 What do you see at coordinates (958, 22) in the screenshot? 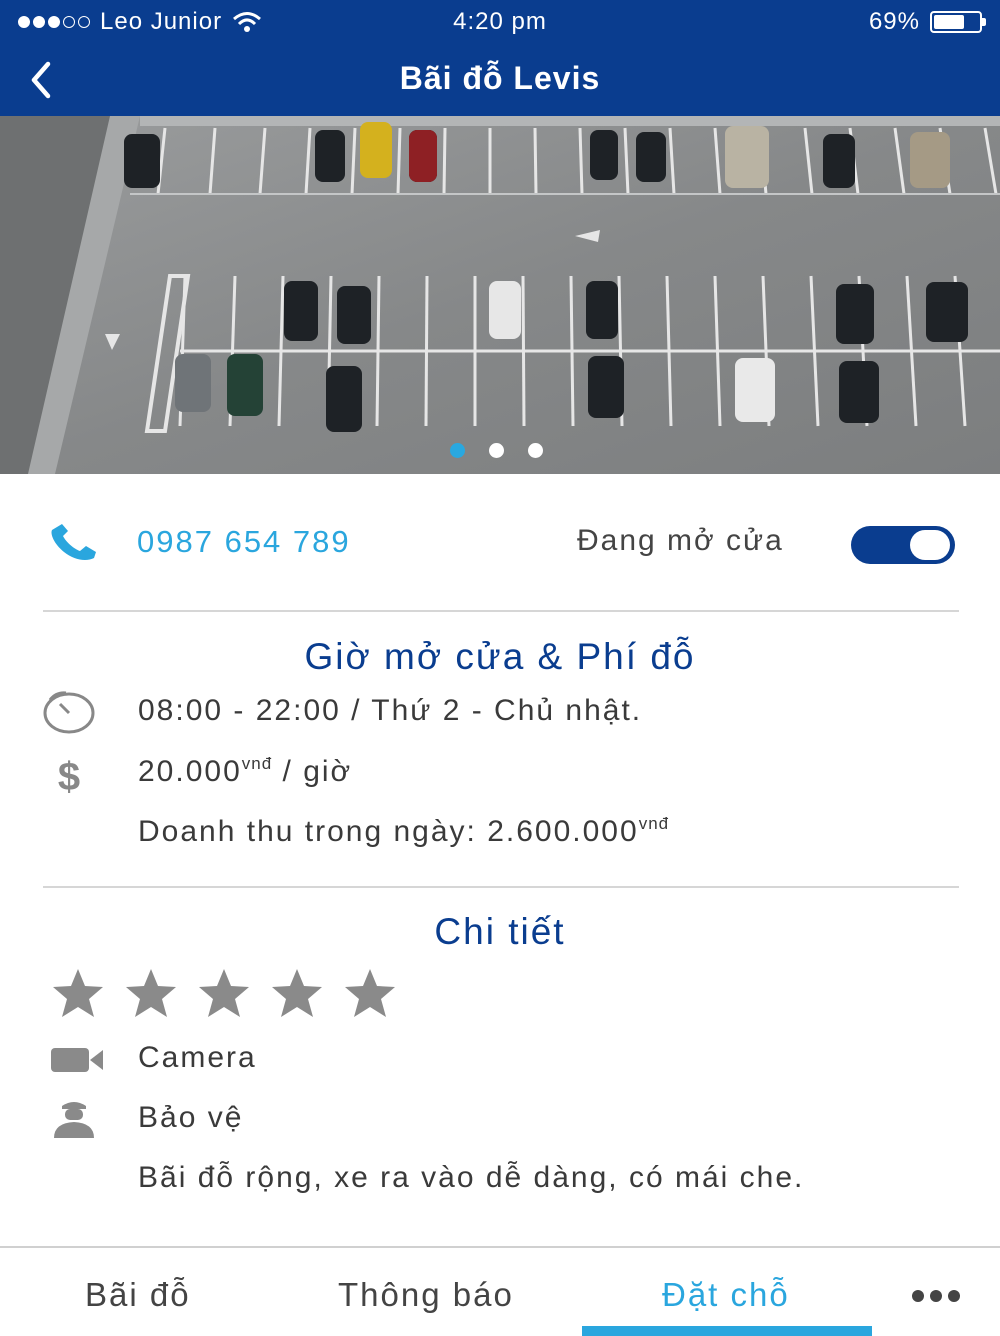
I see `battery-icon` at bounding box center [958, 22].